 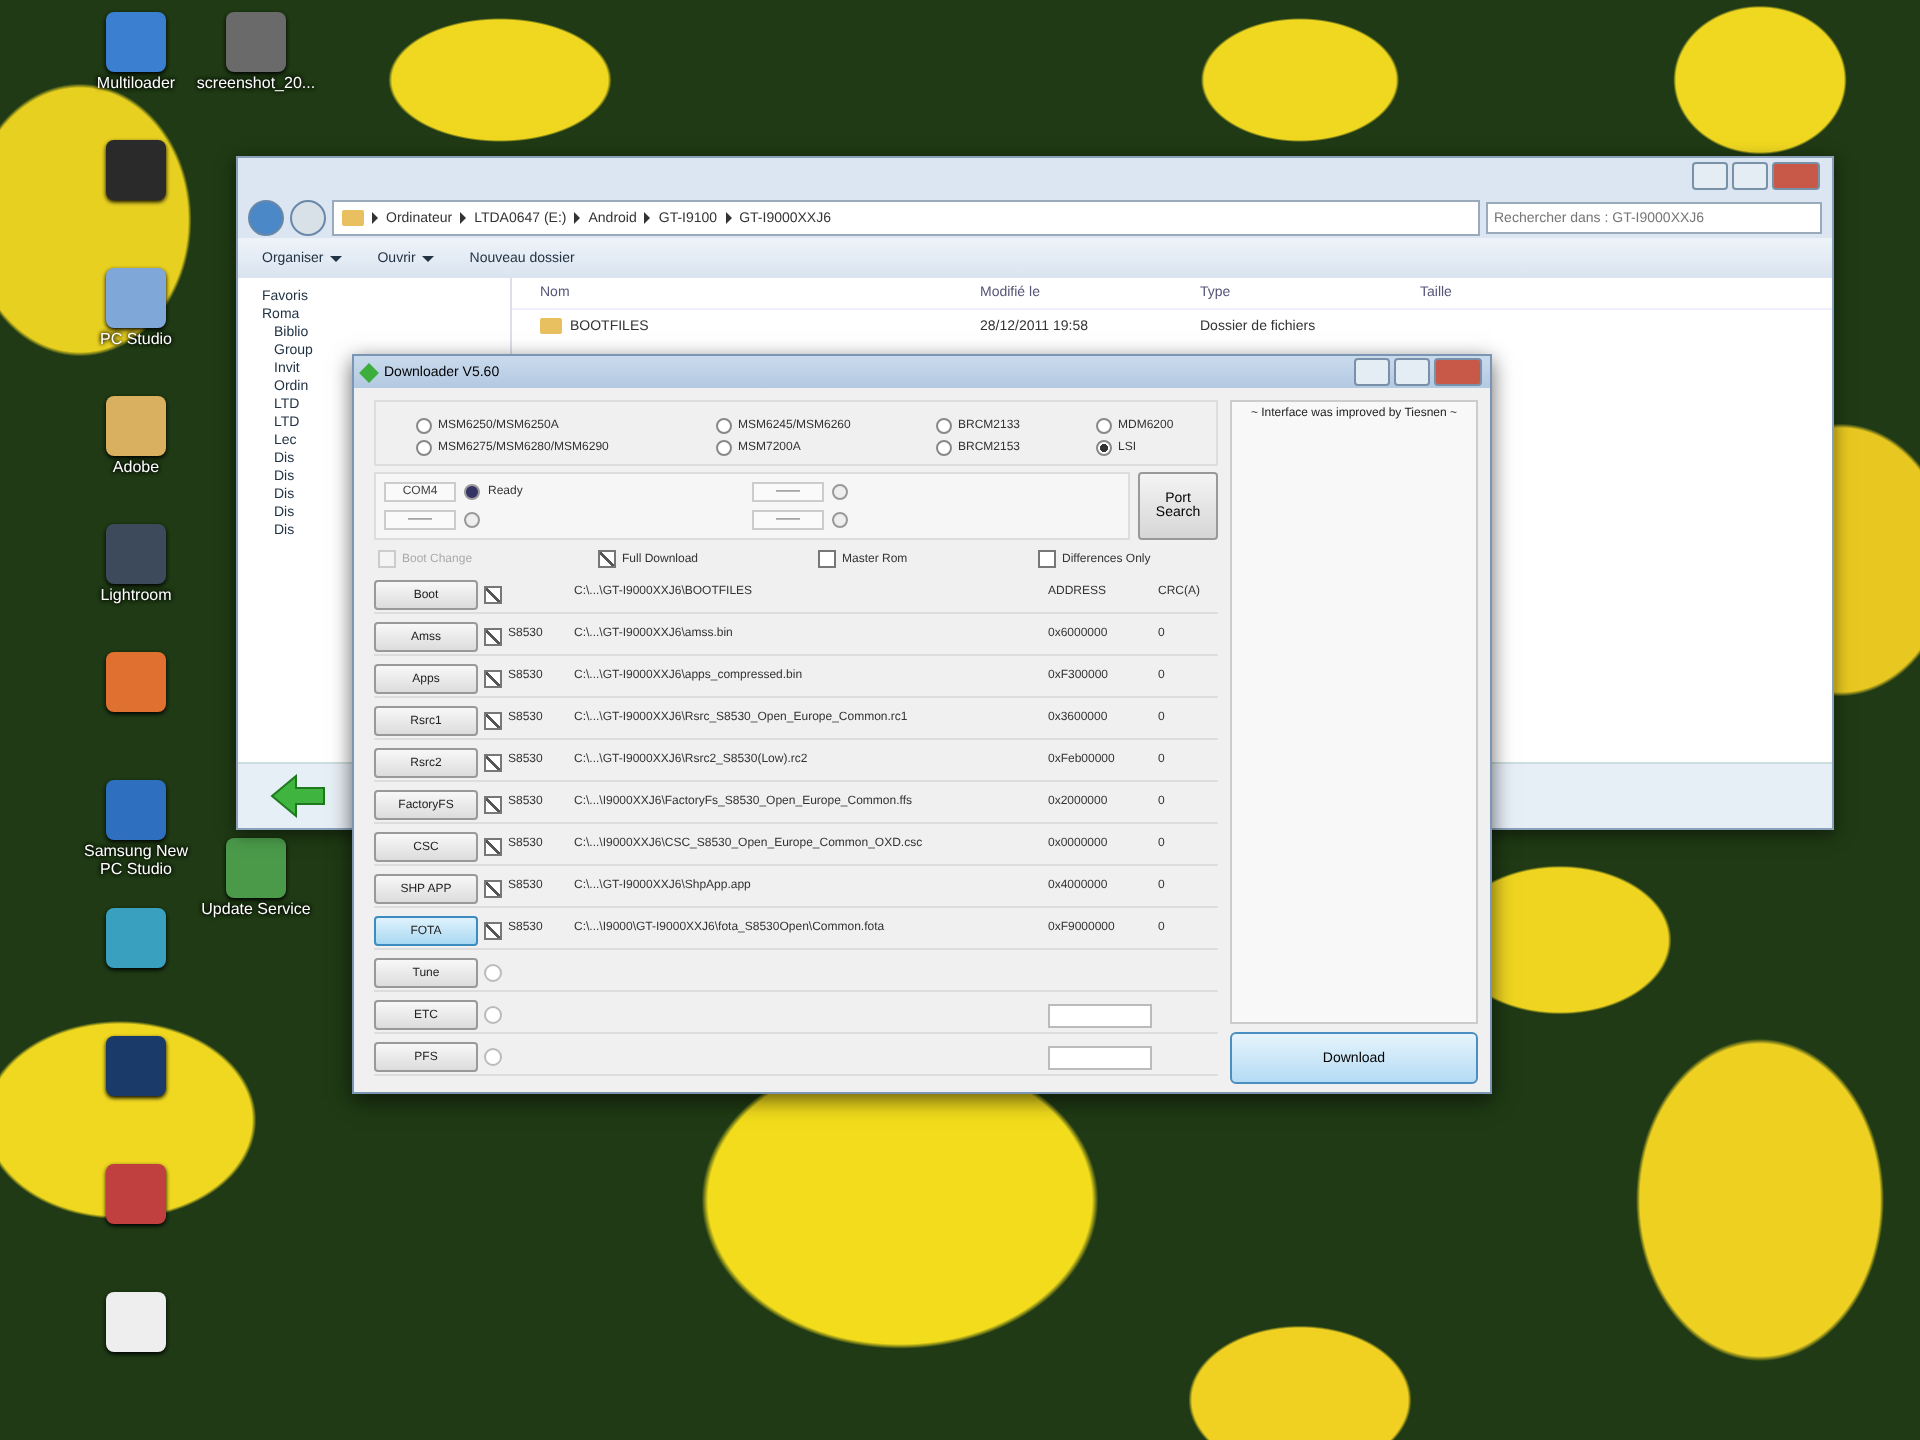 I want to click on icon-label: PC Studio, so click(x=136, y=341).